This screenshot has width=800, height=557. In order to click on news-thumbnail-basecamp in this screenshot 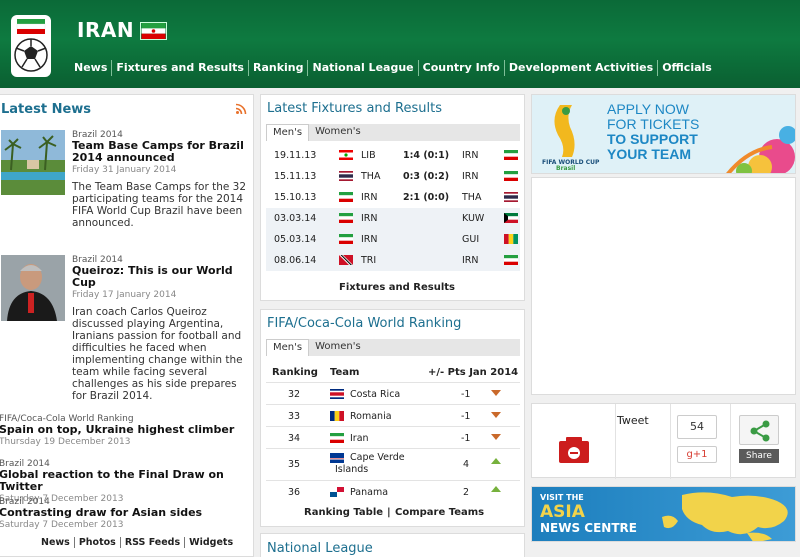, I will do `click(33, 162)`.